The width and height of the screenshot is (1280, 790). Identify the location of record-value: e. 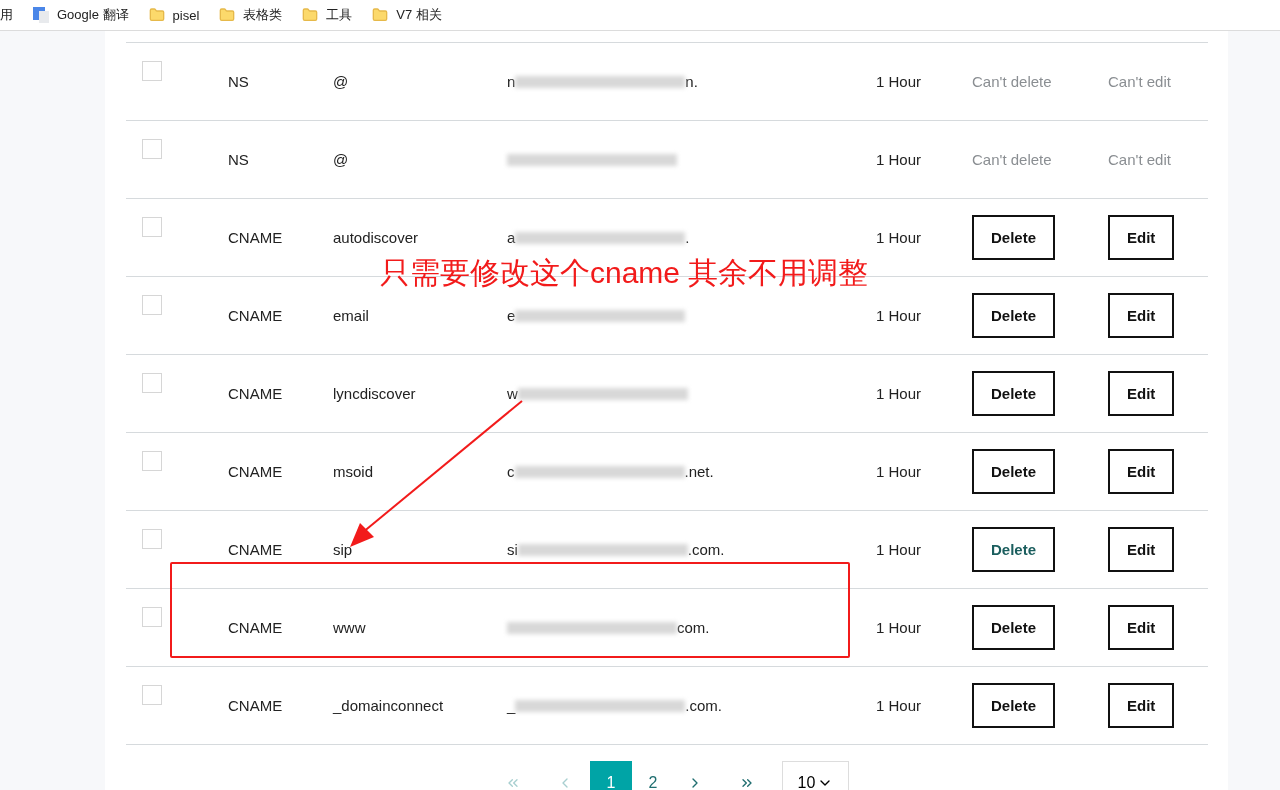
(596, 315).